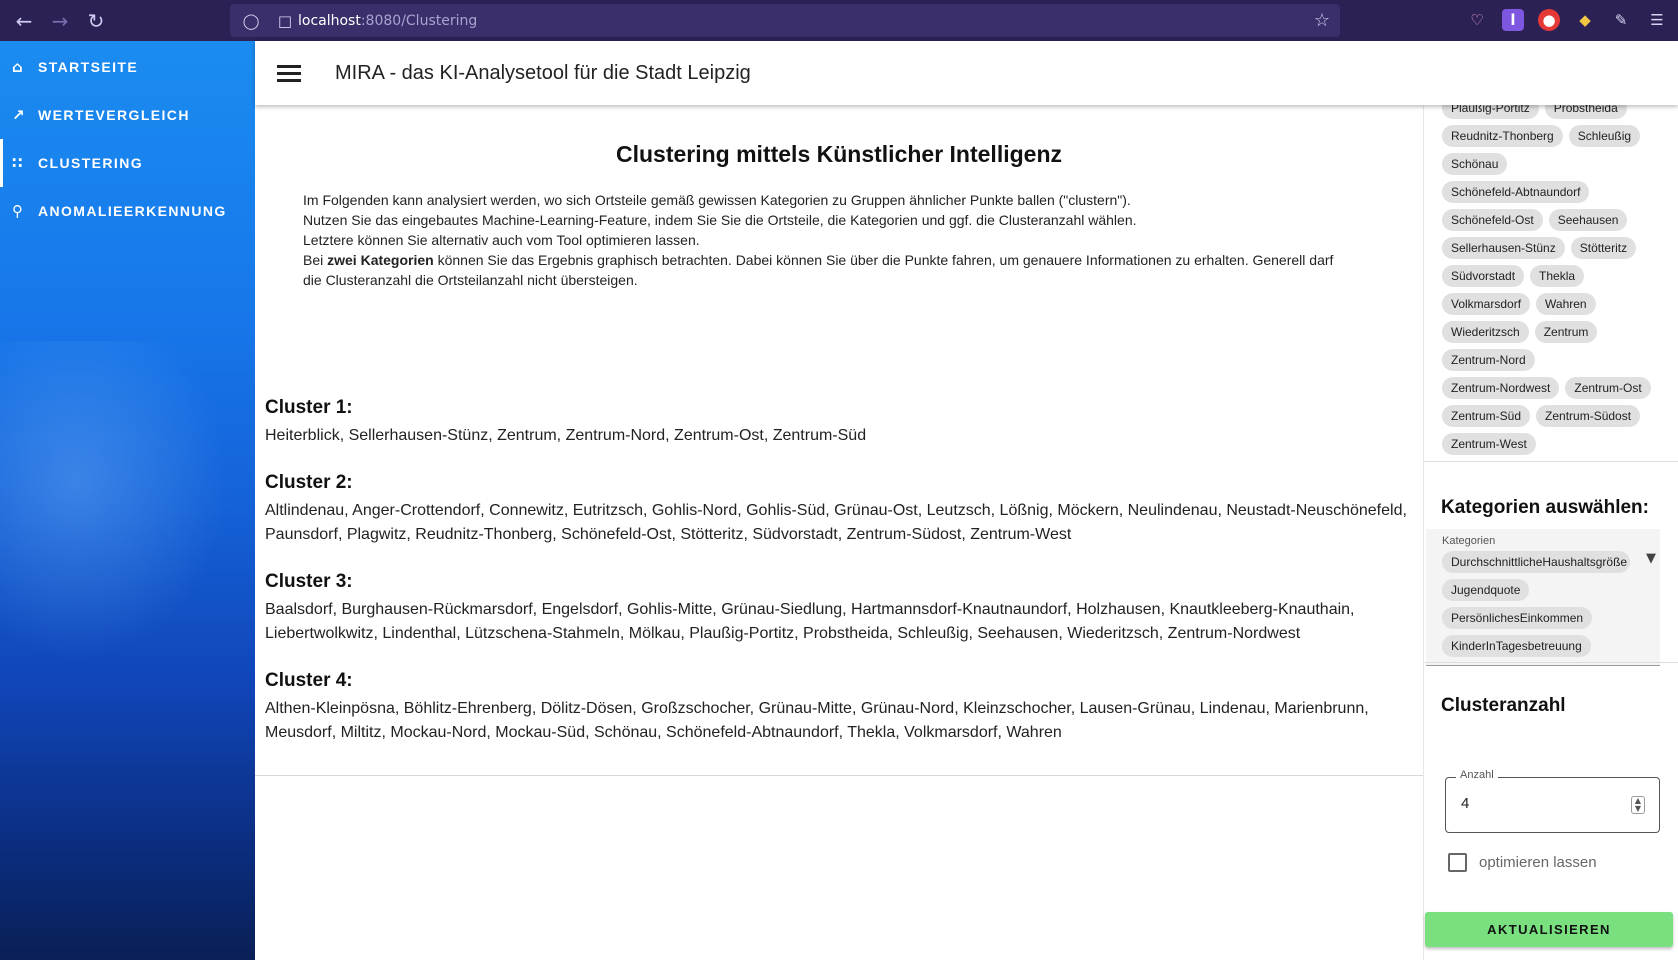 The width and height of the screenshot is (1678, 960). Describe the element at coordinates (309, 680) in the screenshot. I see `cluster-title: Cluster 4:` at that location.